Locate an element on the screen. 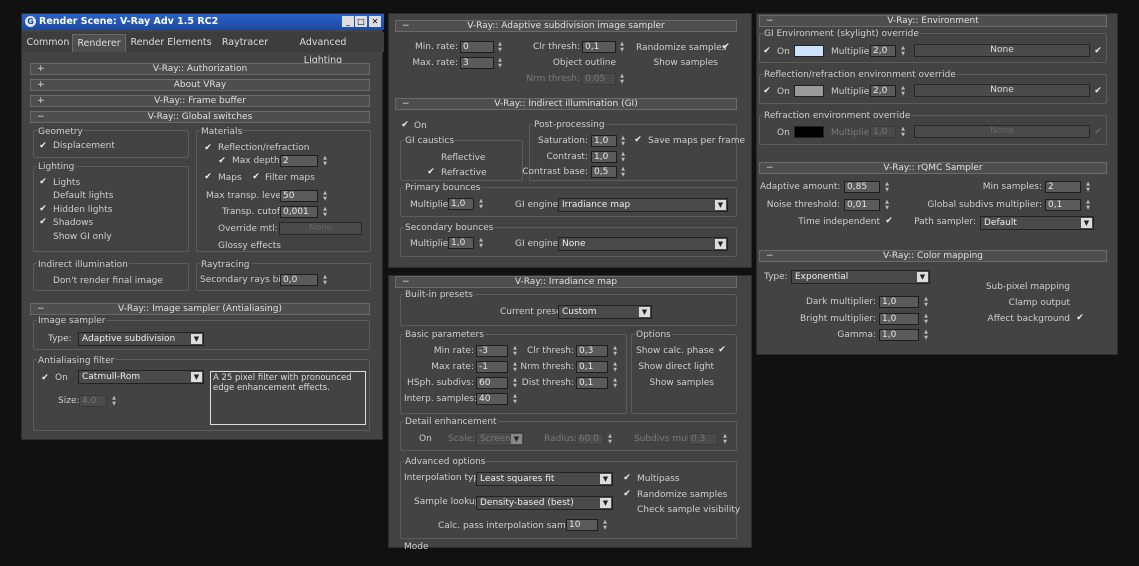  object-outline-checkbox is located at coordinates (625, 63).